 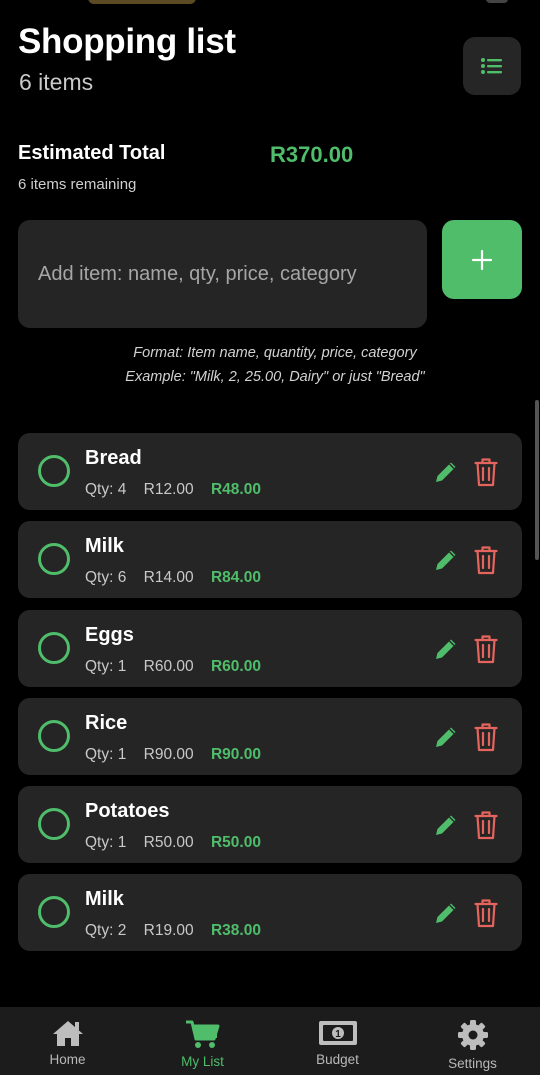 What do you see at coordinates (270, 648) in the screenshot?
I see `list-item: Eggs Qty: 1 R60.00 R60.00` at bounding box center [270, 648].